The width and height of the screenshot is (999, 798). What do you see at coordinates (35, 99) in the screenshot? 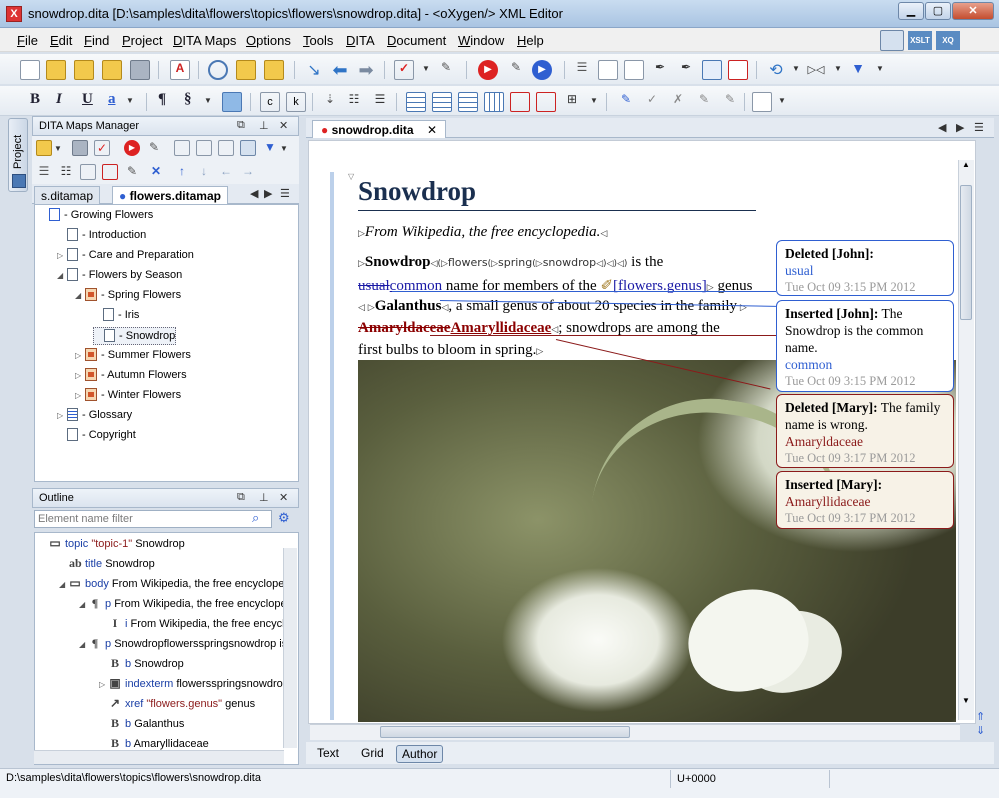
I see `bold-icon: B` at bounding box center [35, 99].